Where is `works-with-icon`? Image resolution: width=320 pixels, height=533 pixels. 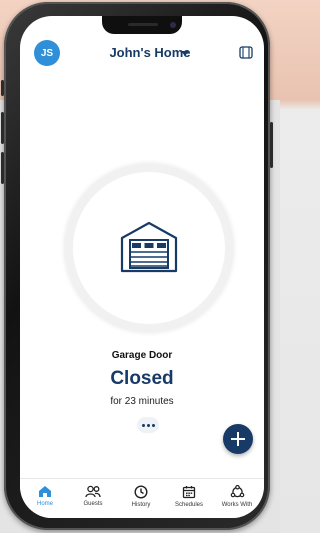 works-with-icon is located at coordinates (237, 491).